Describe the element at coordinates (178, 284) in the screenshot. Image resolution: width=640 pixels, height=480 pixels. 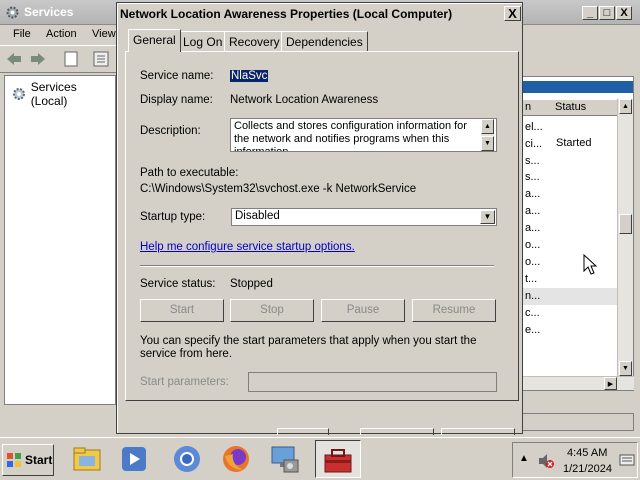
I see `service-status-label: Service status:` at that location.